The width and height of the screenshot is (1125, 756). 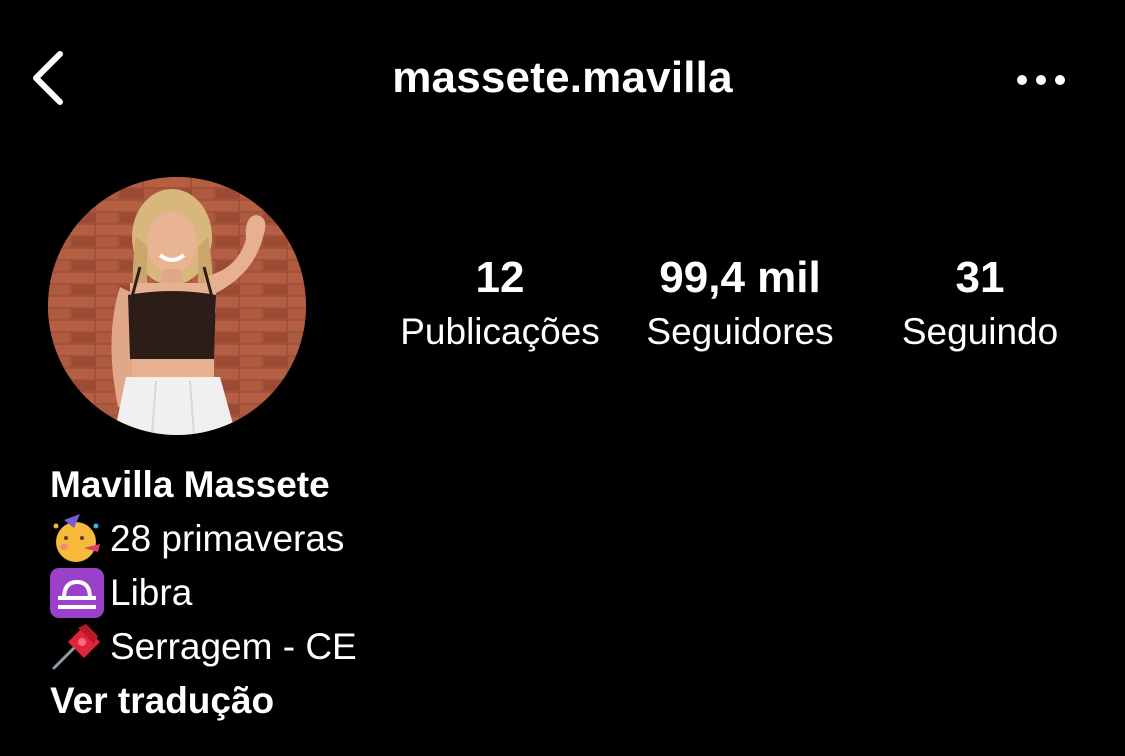 I want to click on profile-avatar, so click(x=177, y=306).